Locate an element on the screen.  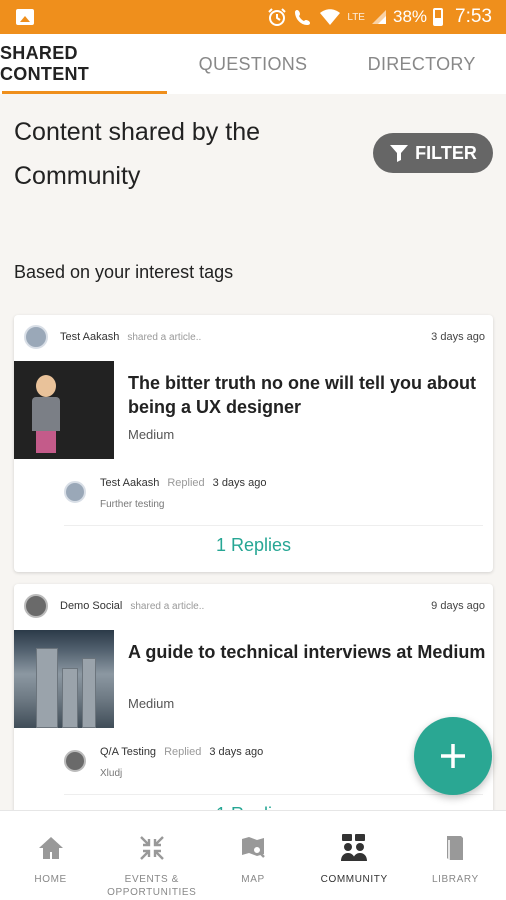
nav-item-home: HOME is located at coordinates (50, 855).